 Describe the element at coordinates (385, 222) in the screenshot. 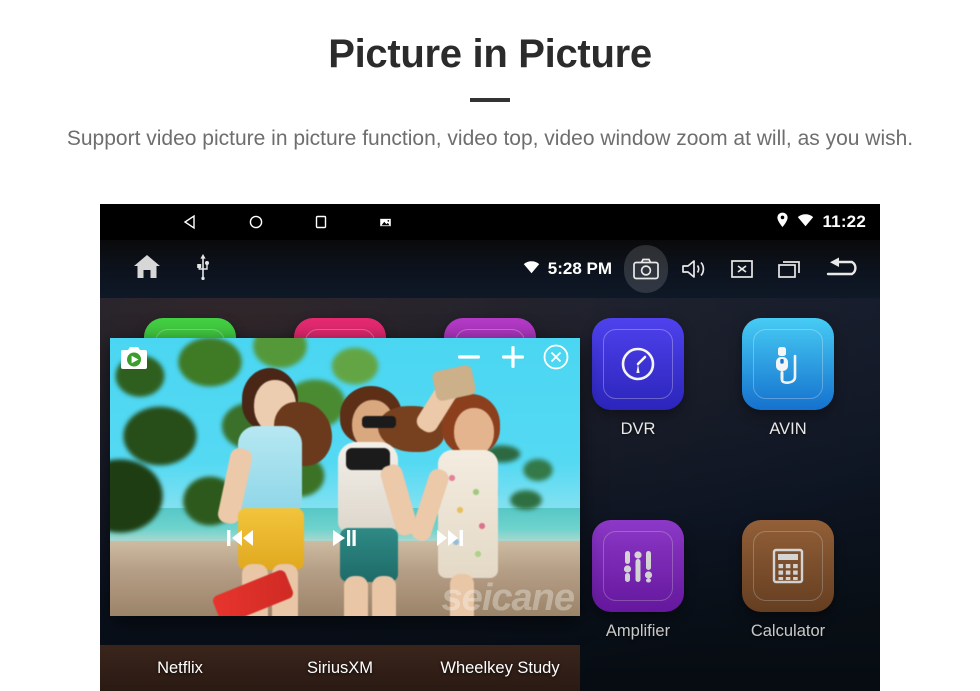

I see `screenshot-icon` at that location.